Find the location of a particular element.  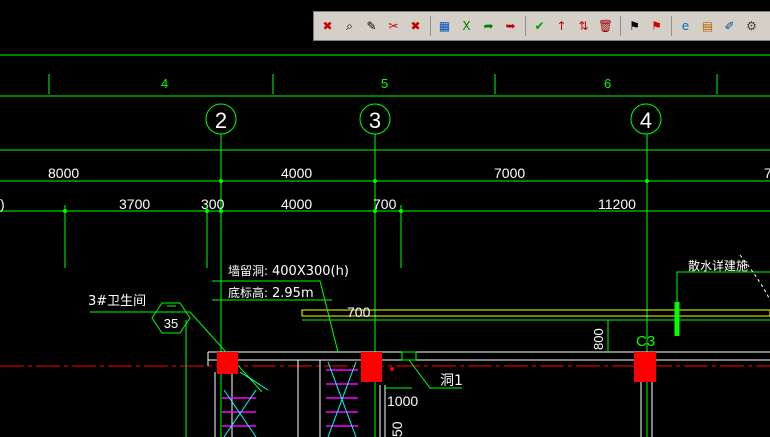

hole-marker is located at coordinates (409, 356).